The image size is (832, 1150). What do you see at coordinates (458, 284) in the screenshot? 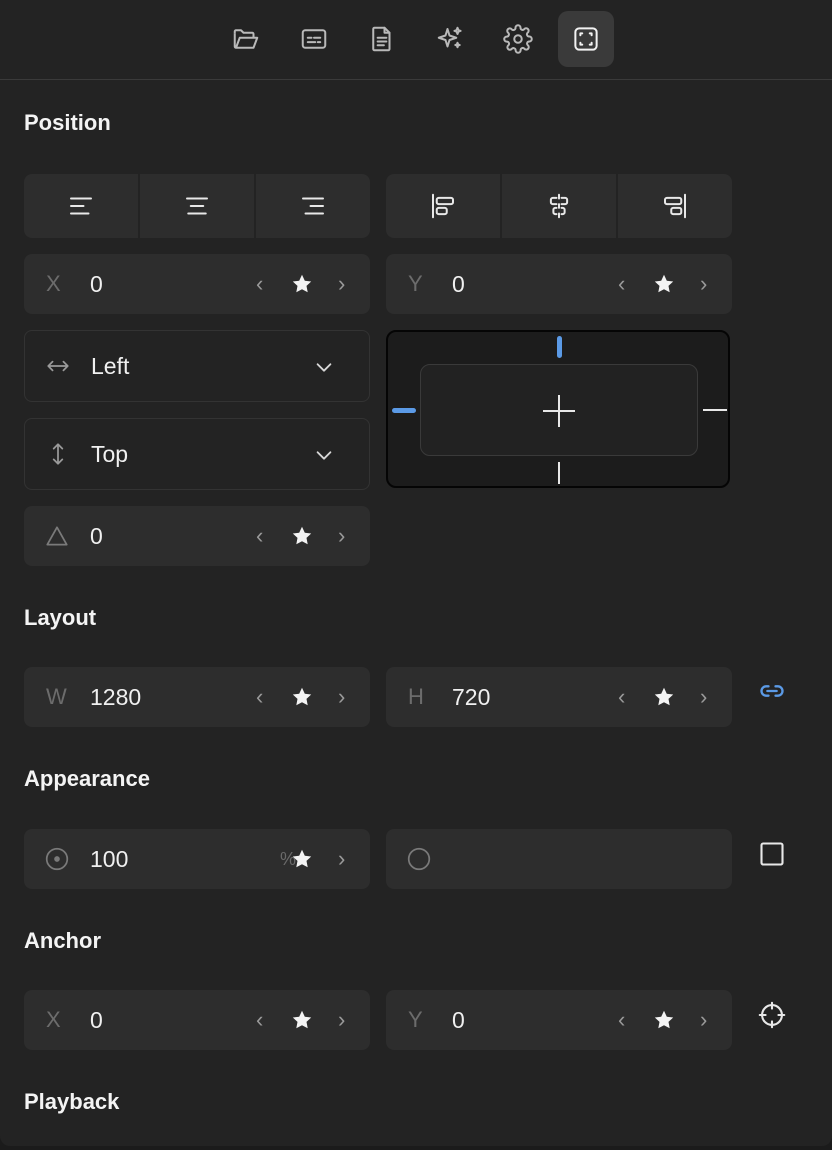
I see `position-y-value: 0` at bounding box center [458, 284].